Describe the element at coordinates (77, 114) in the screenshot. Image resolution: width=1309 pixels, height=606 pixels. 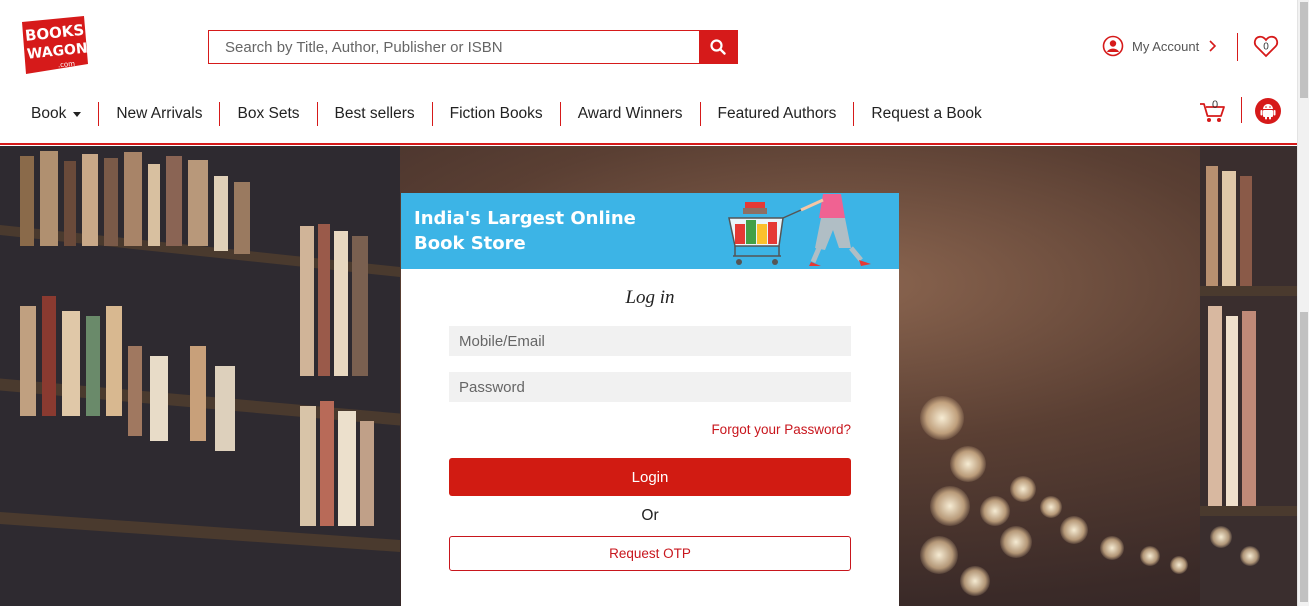
I see `caret-down-icon` at that location.